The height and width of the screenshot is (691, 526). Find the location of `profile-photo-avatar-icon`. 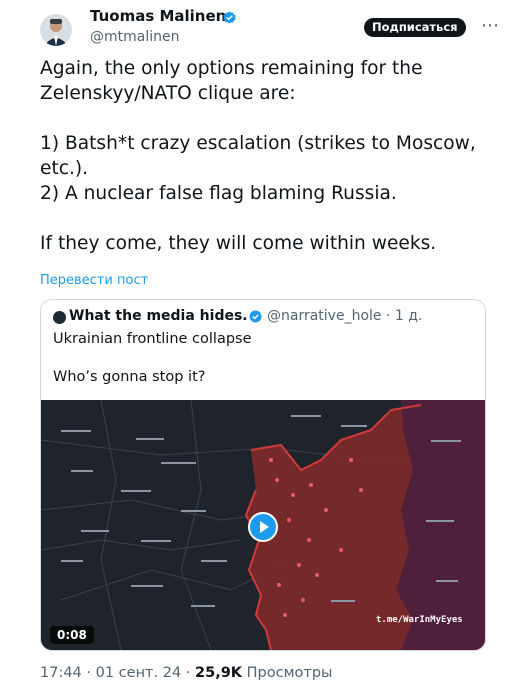

profile-photo-avatar-icon is located at coordinates (56, 30).